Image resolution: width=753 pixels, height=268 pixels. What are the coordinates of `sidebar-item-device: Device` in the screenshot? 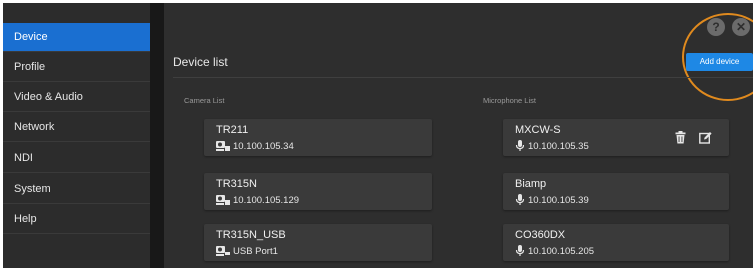 It's located at (76, 37).